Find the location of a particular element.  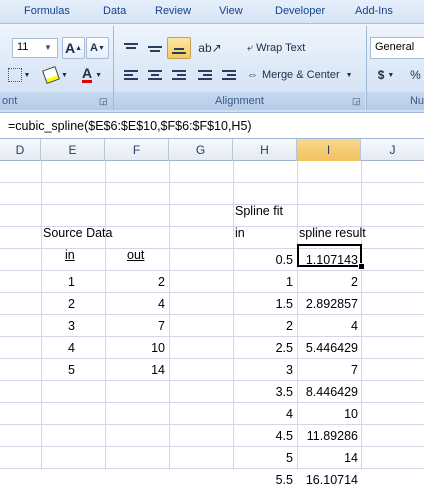

source-in-cell: 1 is located at coordinates (71, 282).